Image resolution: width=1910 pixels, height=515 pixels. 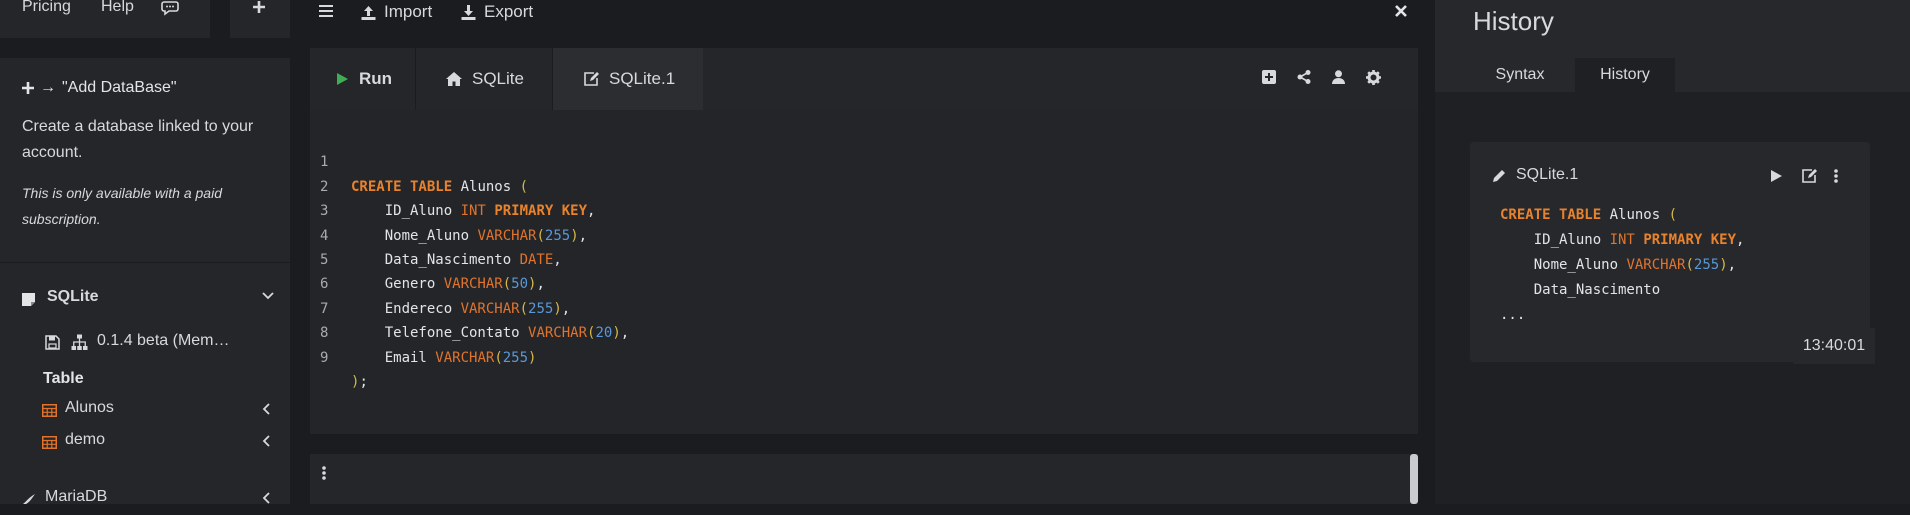 What do you see at coordinates (1672, 46) in the screenshot?
I see `right-panel-header: History Syntax History` at bounding box center [1672, 46].